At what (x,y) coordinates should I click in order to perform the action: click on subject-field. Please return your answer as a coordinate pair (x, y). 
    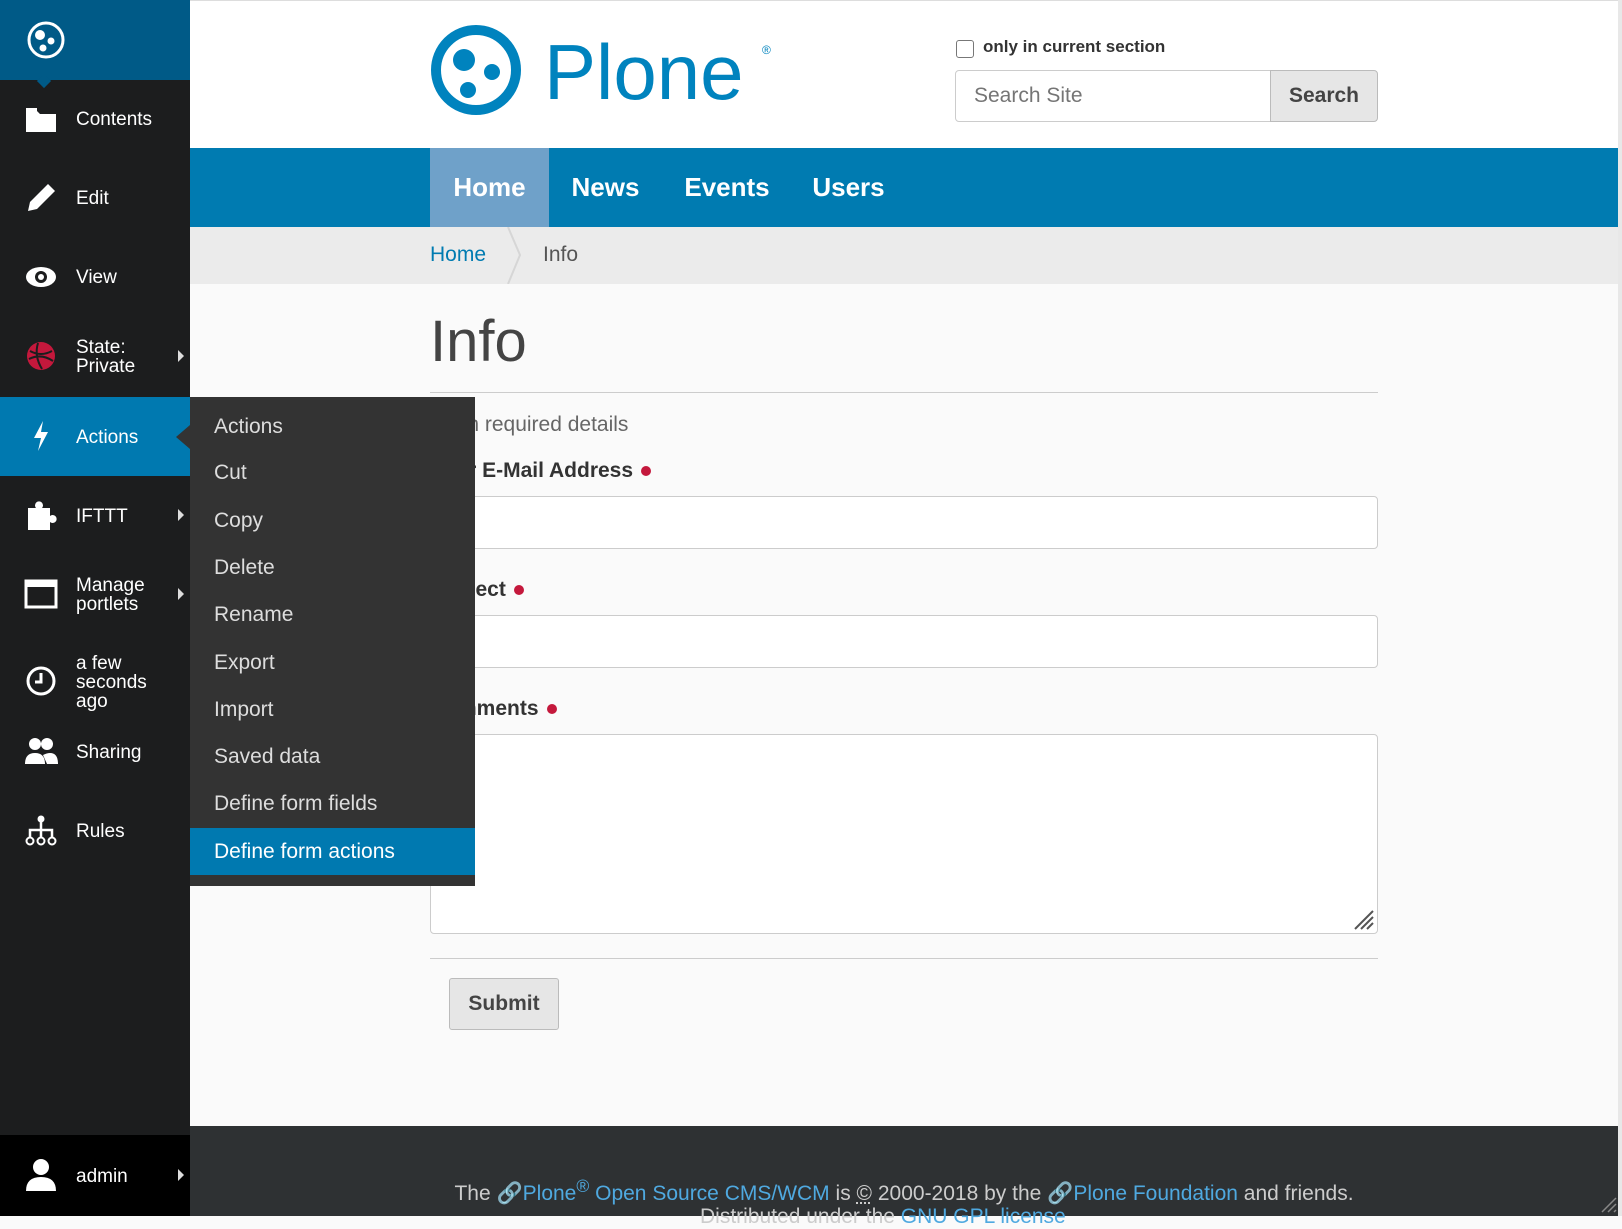
    Looking at the image, I should click on (904, 641).